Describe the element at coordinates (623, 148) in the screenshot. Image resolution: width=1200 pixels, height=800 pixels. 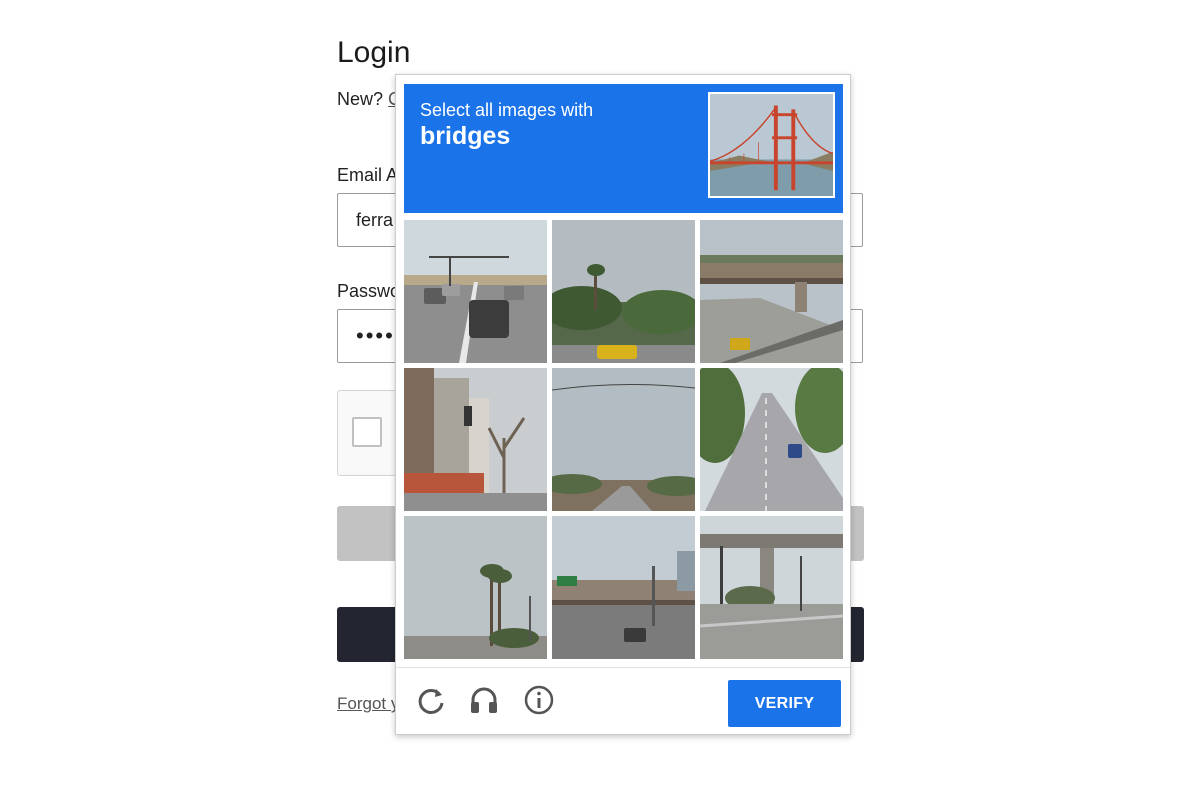
I see `challenge-header: Select all images with bridges` at that location.